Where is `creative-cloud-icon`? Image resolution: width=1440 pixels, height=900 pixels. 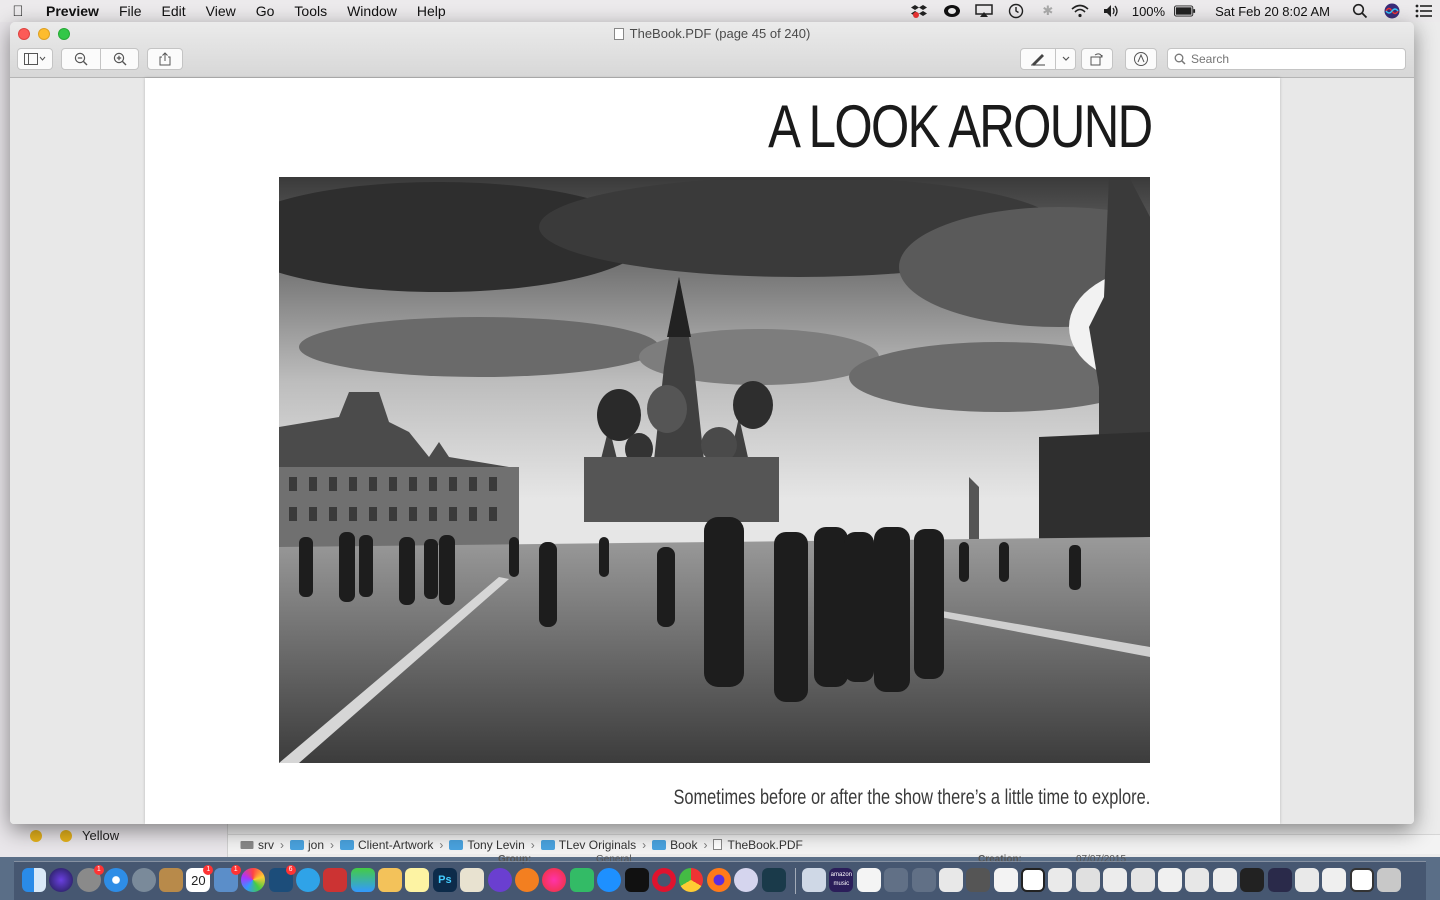 creative-cloud-icon is located at coordinates (952, 11).